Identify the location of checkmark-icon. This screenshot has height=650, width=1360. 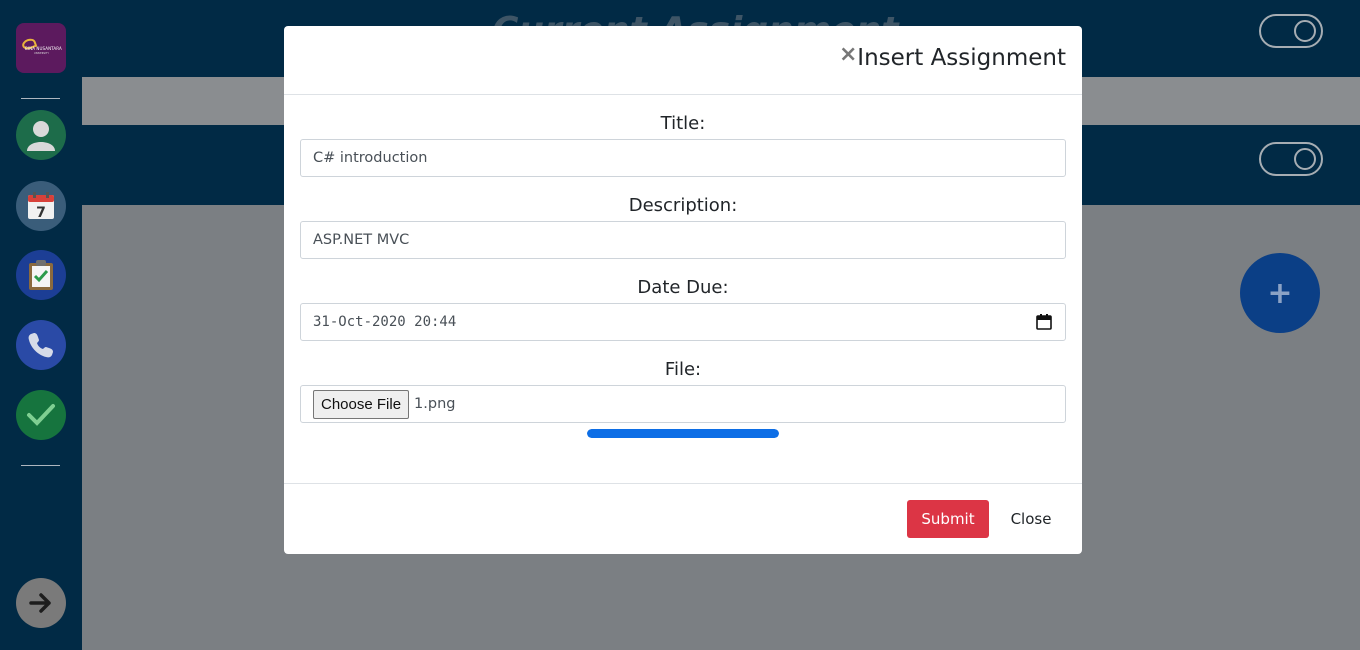
(41, 415).